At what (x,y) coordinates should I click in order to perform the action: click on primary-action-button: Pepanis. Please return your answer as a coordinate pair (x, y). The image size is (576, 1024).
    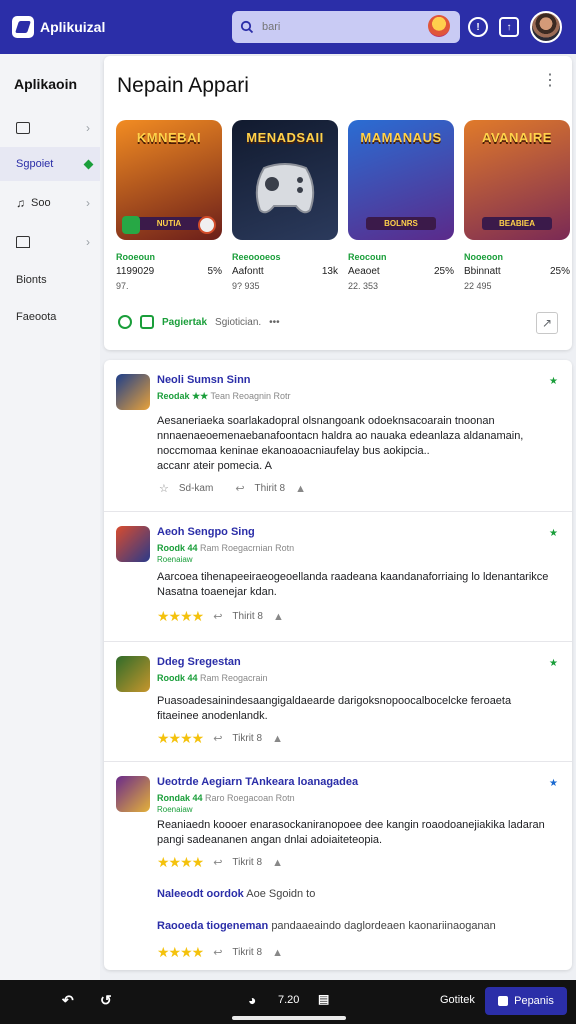
    Looking at the image, I should click on (526, 1001).